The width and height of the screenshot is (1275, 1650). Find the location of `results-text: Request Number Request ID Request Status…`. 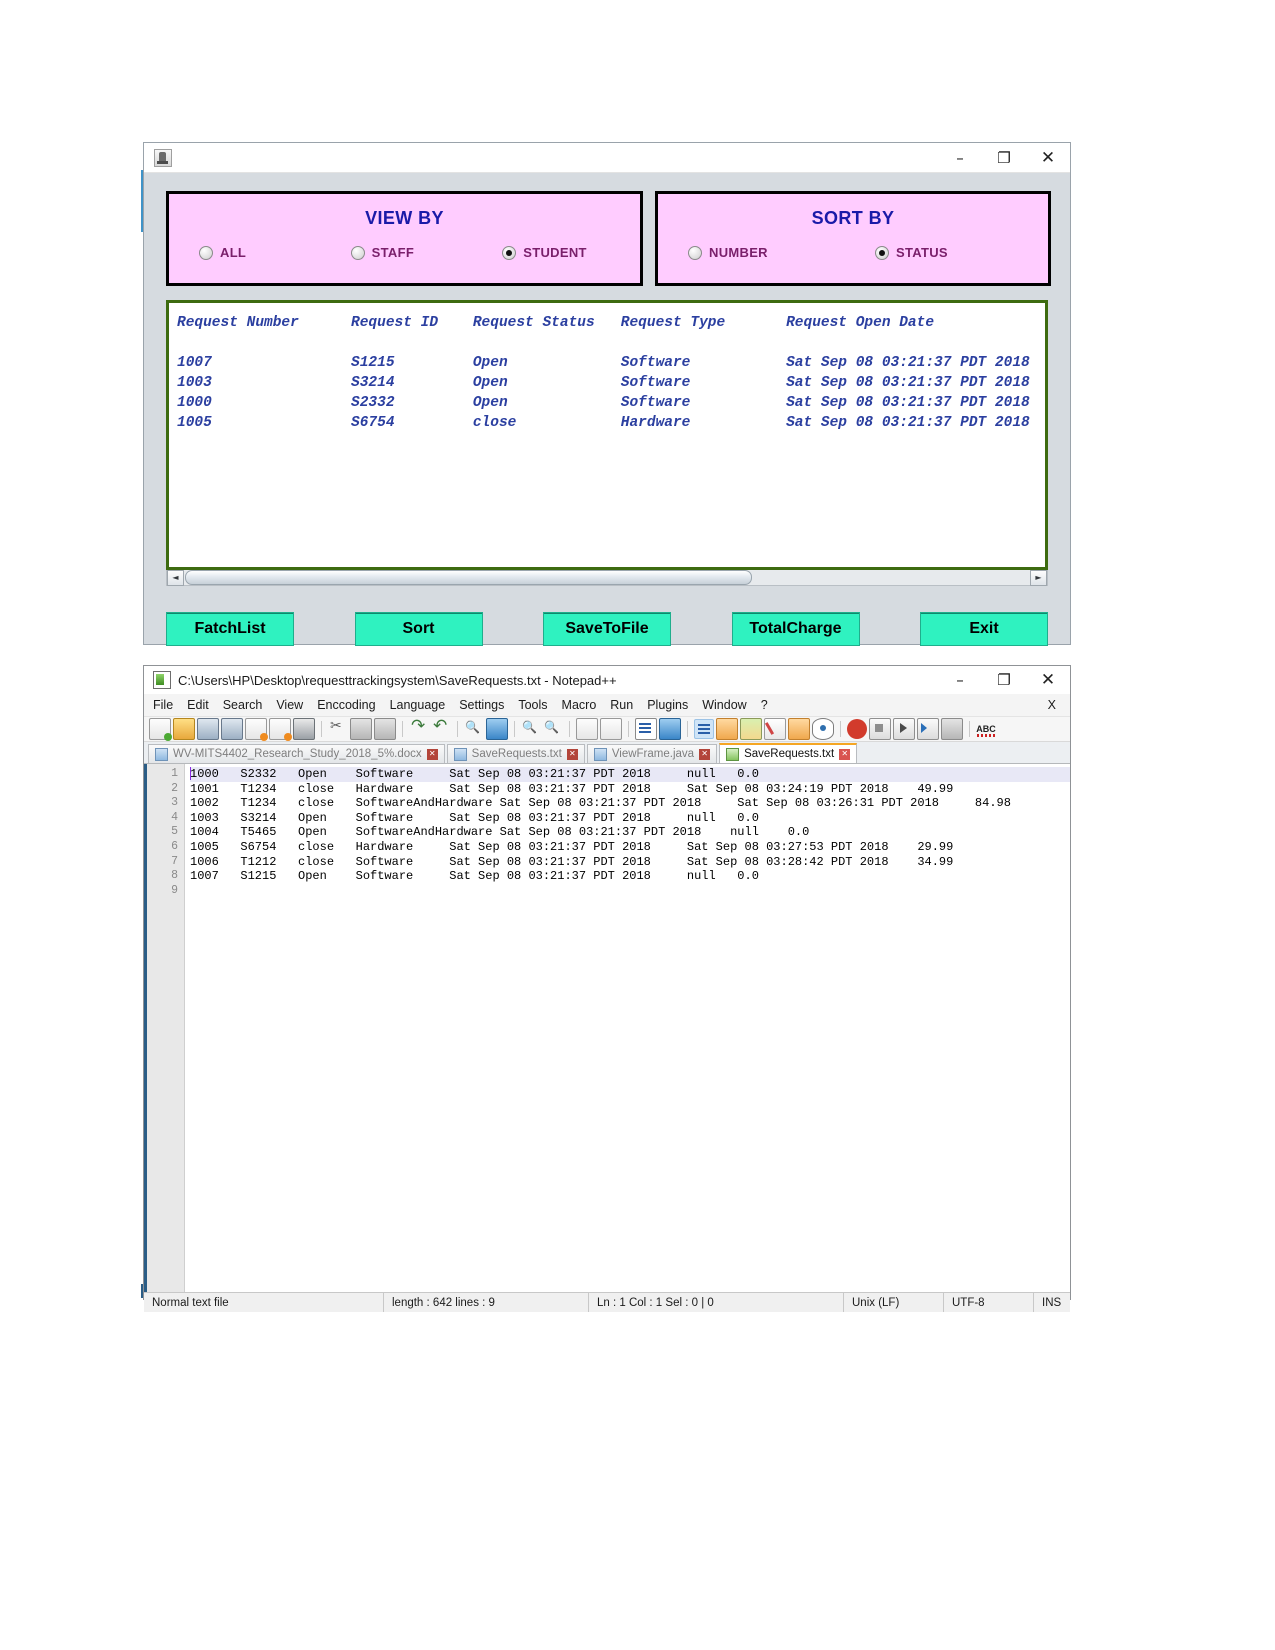

results-text: Request Number Request ID Request Status… is located at coordinates (603, 373).